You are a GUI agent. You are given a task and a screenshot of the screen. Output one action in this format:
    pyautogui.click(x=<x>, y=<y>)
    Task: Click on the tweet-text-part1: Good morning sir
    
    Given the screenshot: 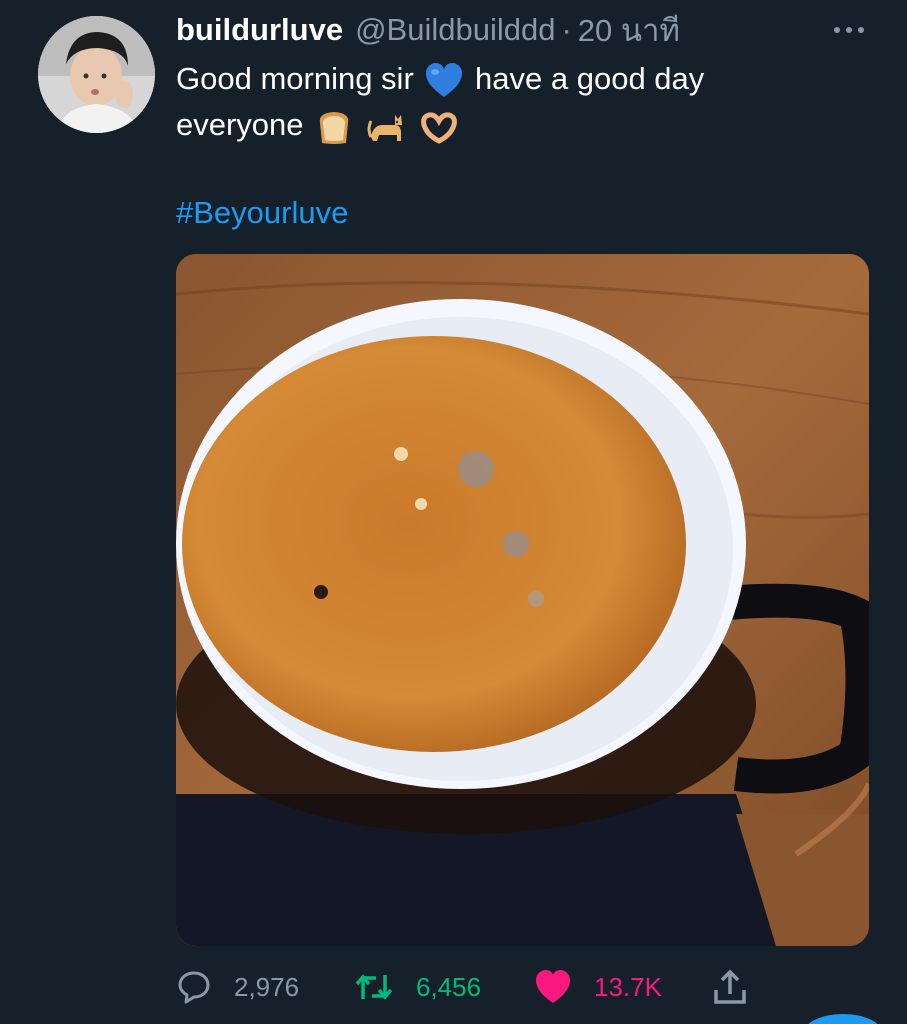 What is the action you would take?
    pyautogui.click(x=295, y=78)
    